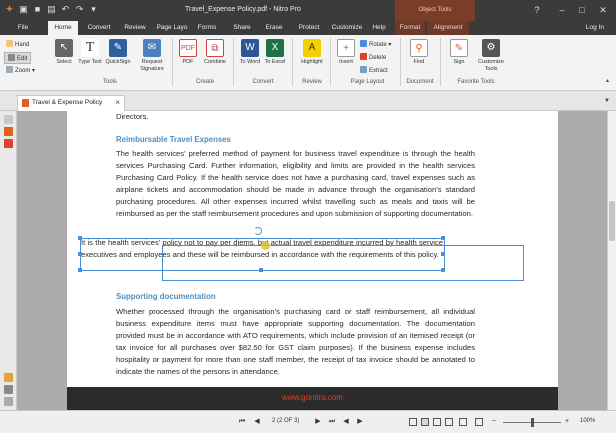 The image size is (616, 433). What do you see at coordinates (463, 422) in the screenshot?
I see `fit-width-icon` at bounding box center [463, 422].